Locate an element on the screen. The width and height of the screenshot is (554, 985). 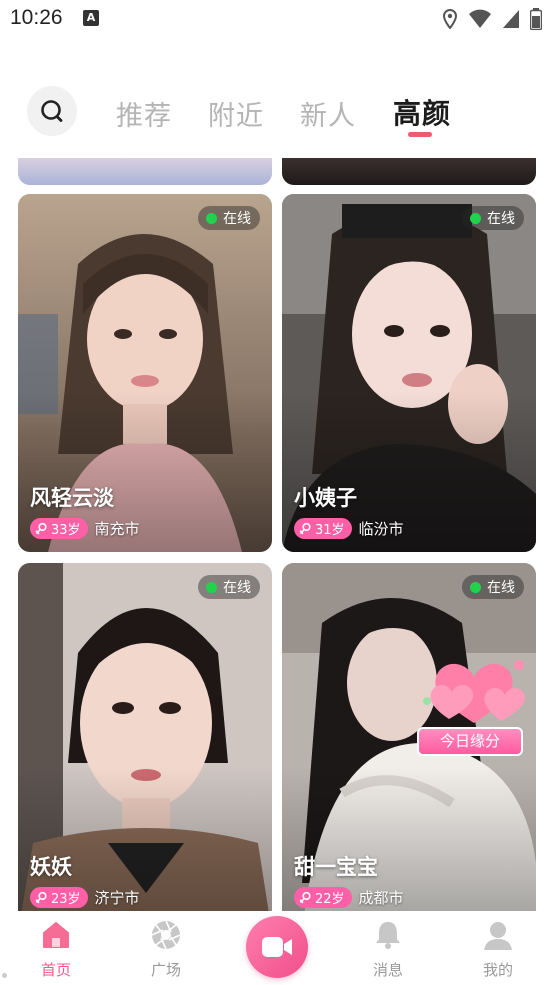
nav-label: 消息 is located at coordinates (387, 970).